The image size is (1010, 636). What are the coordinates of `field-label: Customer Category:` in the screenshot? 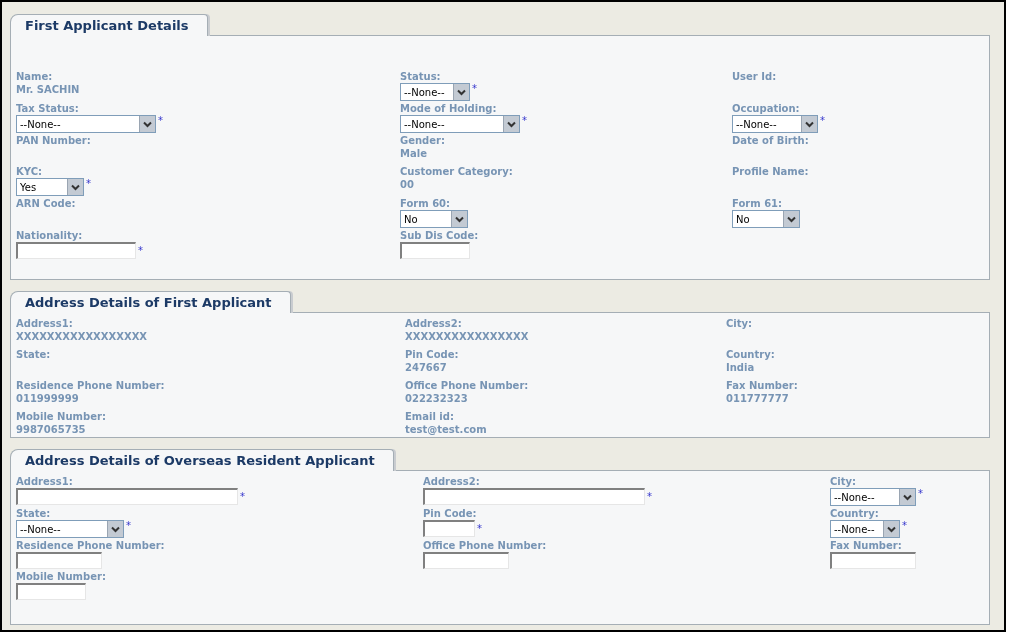 It's located at (456, 171).